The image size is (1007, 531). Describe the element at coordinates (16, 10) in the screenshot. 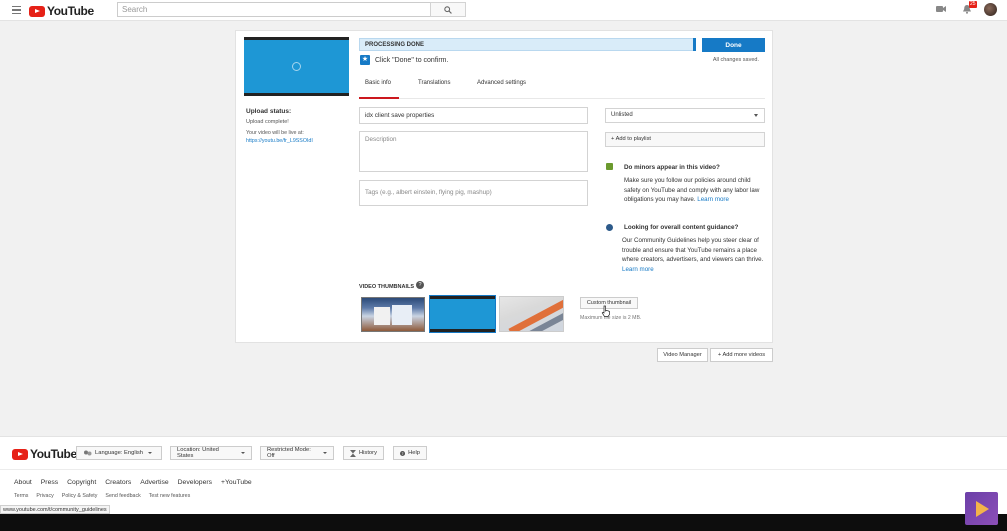

I see `menu-icon` at that location.